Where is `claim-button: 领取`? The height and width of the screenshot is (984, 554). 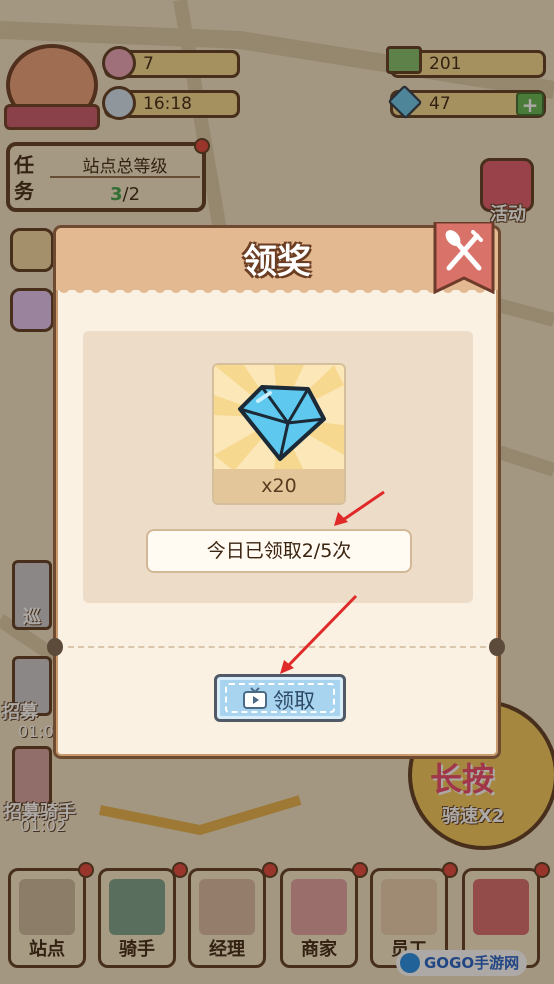 claim-button: 领取 is located at coordinates (280, 698).